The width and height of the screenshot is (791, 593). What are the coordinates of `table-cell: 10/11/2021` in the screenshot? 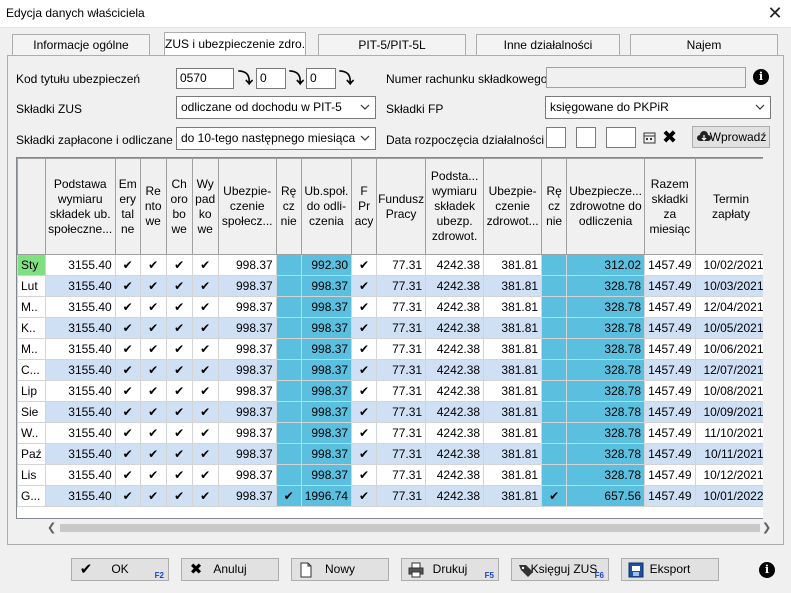 It's located at (731, 454).